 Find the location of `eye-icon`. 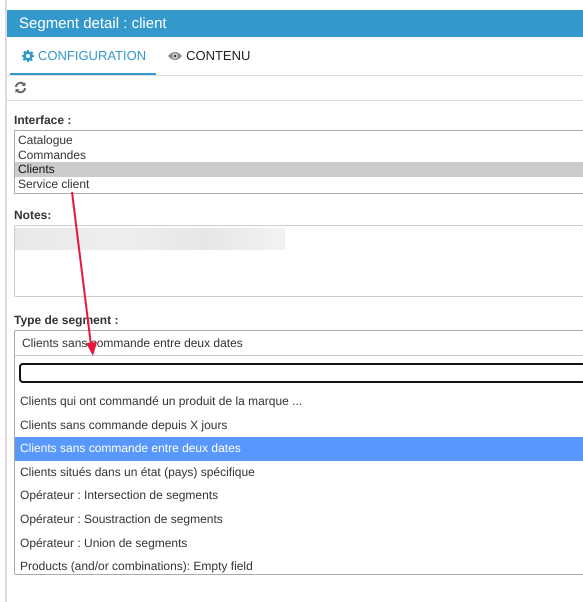

eye-icon is located at coordinates (175, 55).